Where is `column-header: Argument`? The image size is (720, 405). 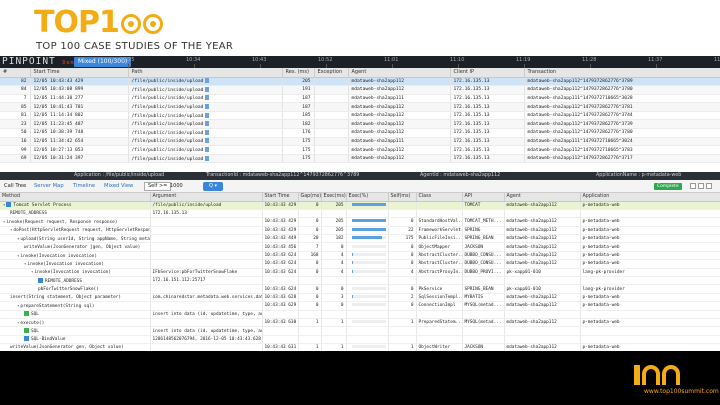
column-header: Argument is located at coordinates (206, 197).